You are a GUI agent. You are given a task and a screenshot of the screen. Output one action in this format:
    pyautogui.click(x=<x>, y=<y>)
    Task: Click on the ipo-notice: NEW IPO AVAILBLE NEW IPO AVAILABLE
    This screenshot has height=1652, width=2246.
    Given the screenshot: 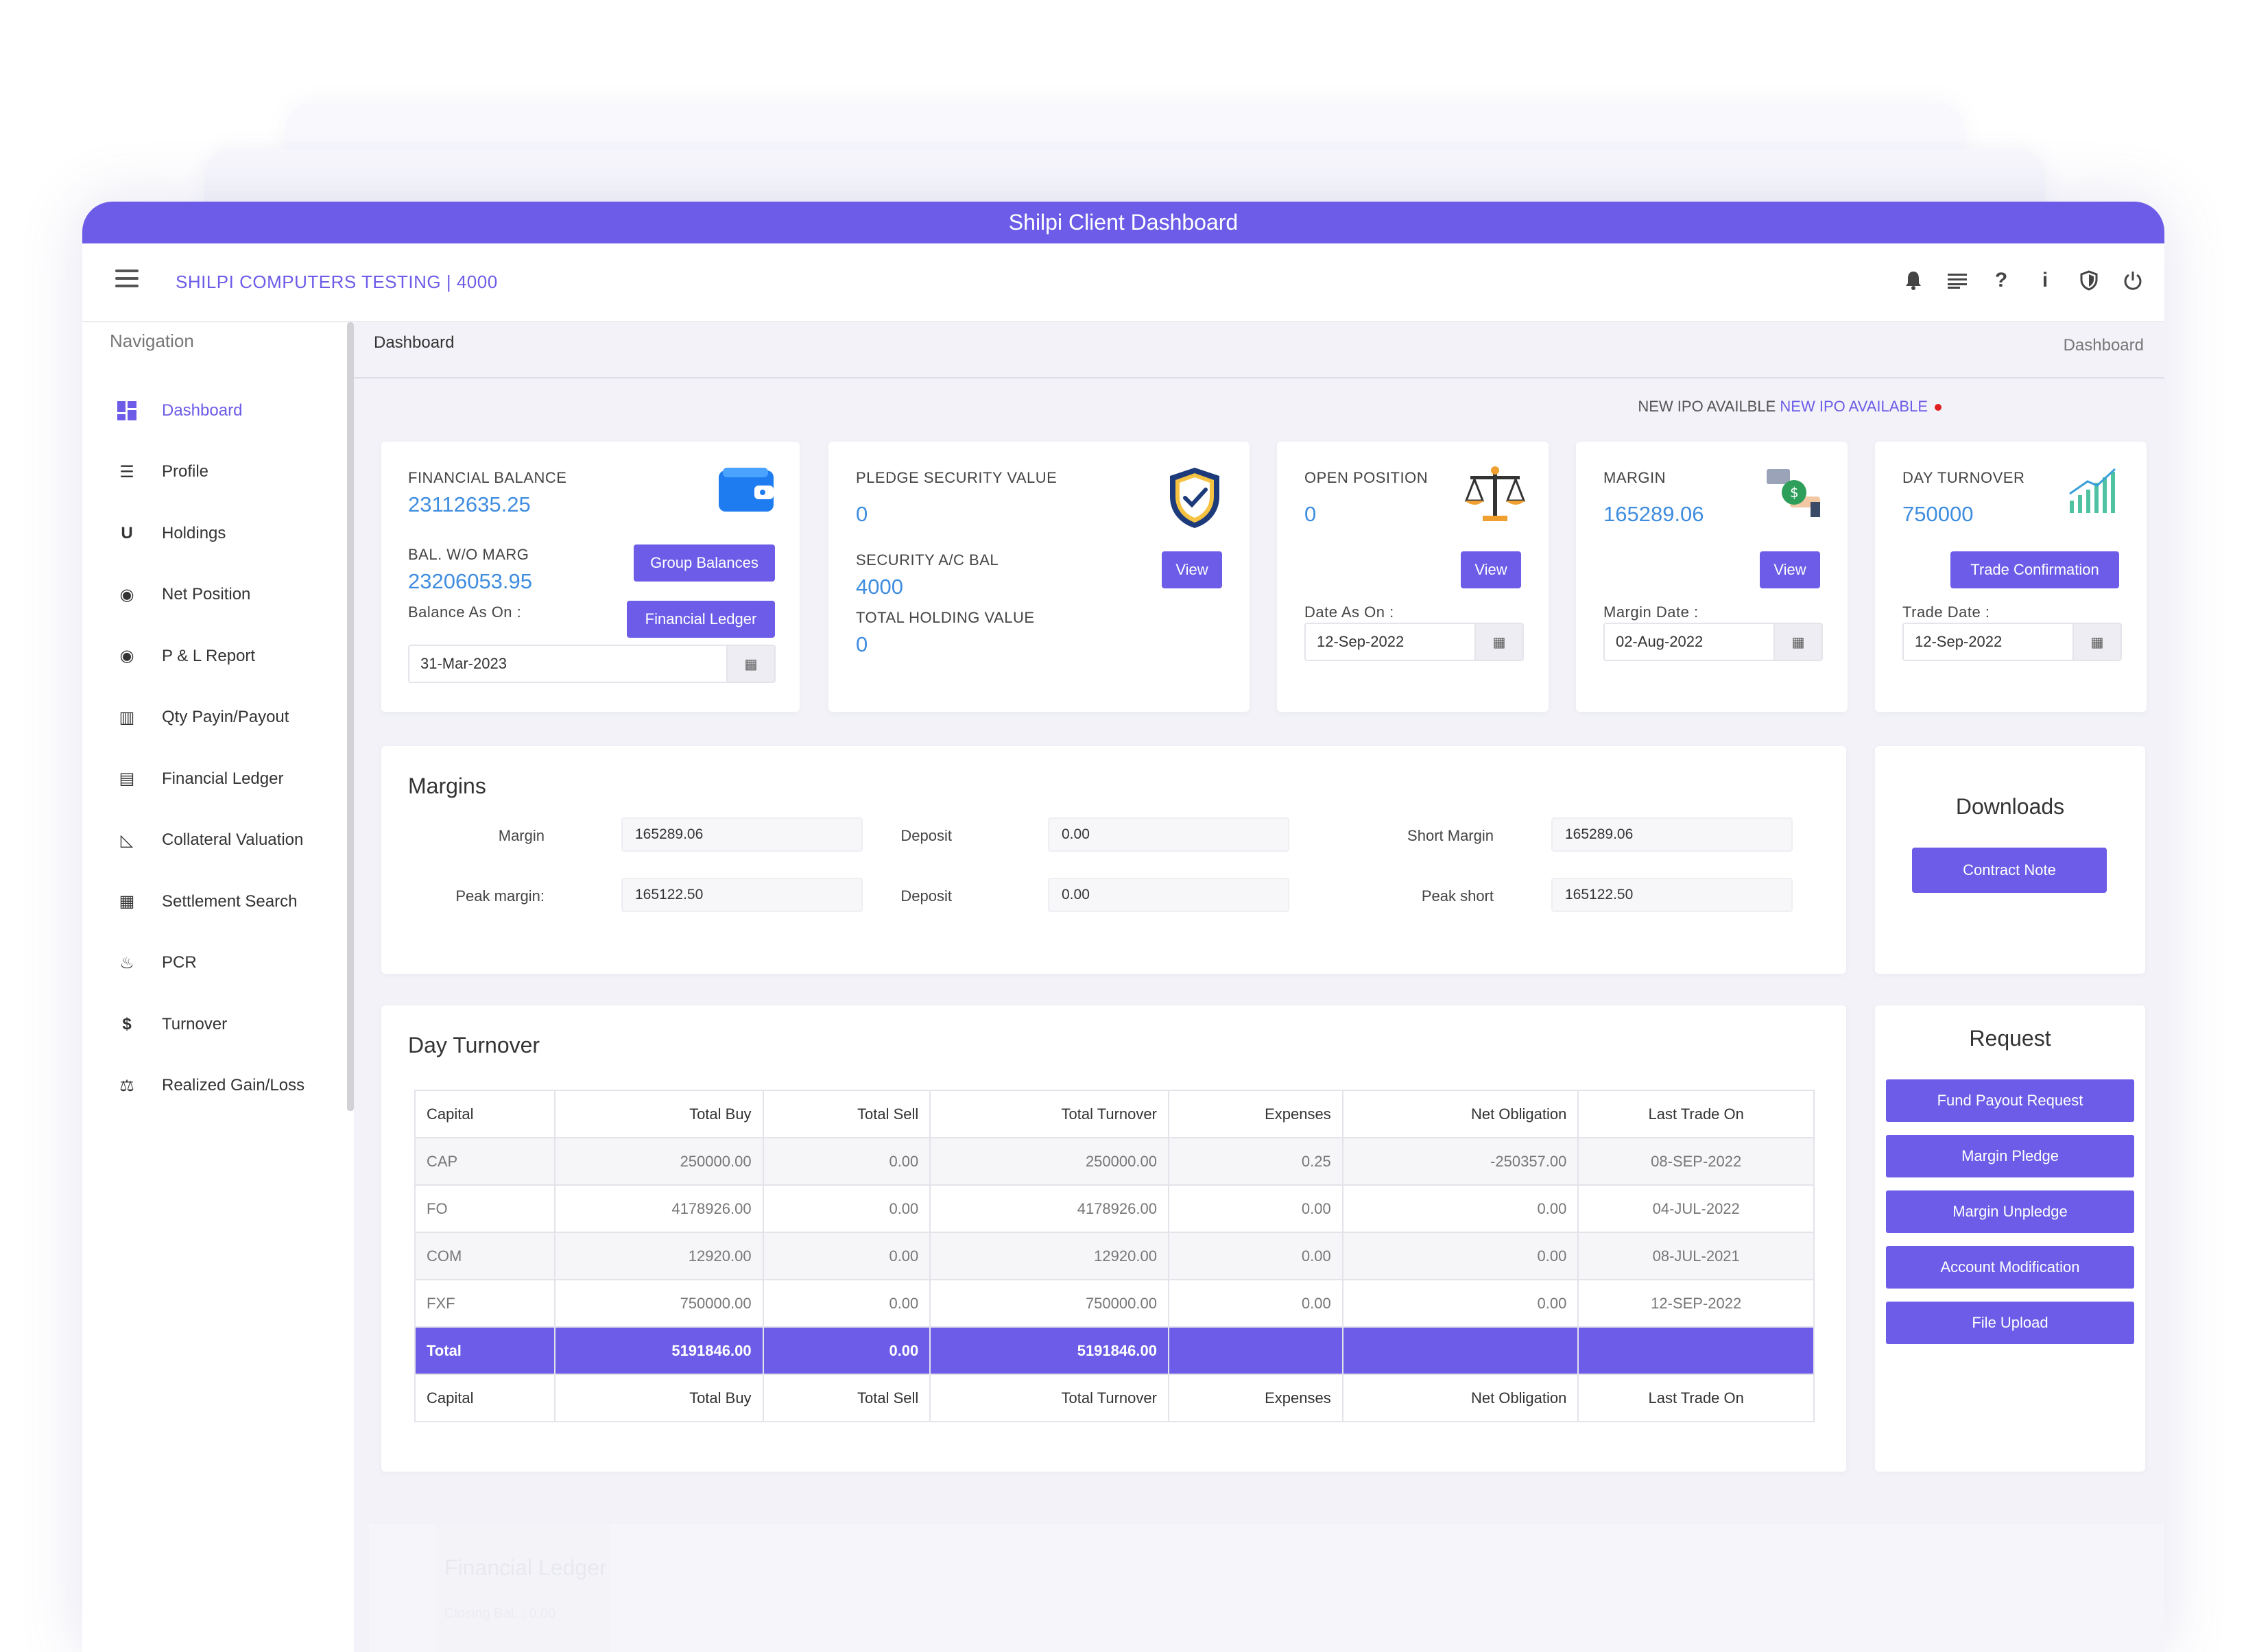 What is the action you would take?
    pyautogui.click(x=1790, y=407)
    